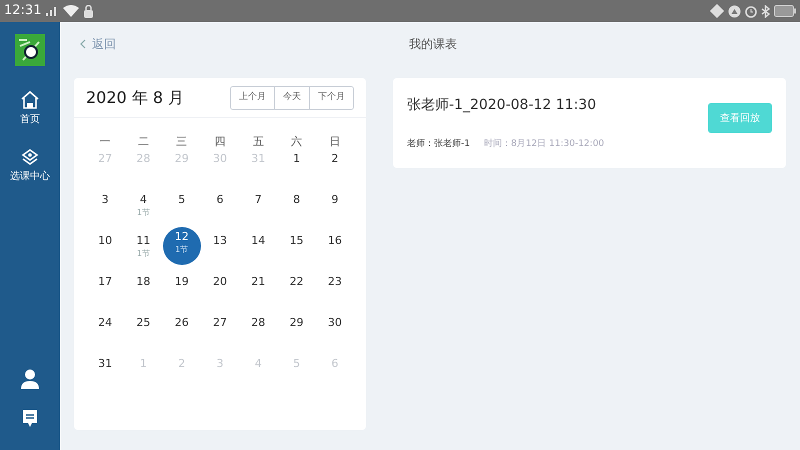 This screenshot has width=800, height=450. Describe the element at coordinates (83, 44) in the screenshot. I see `back-icon` at that location.